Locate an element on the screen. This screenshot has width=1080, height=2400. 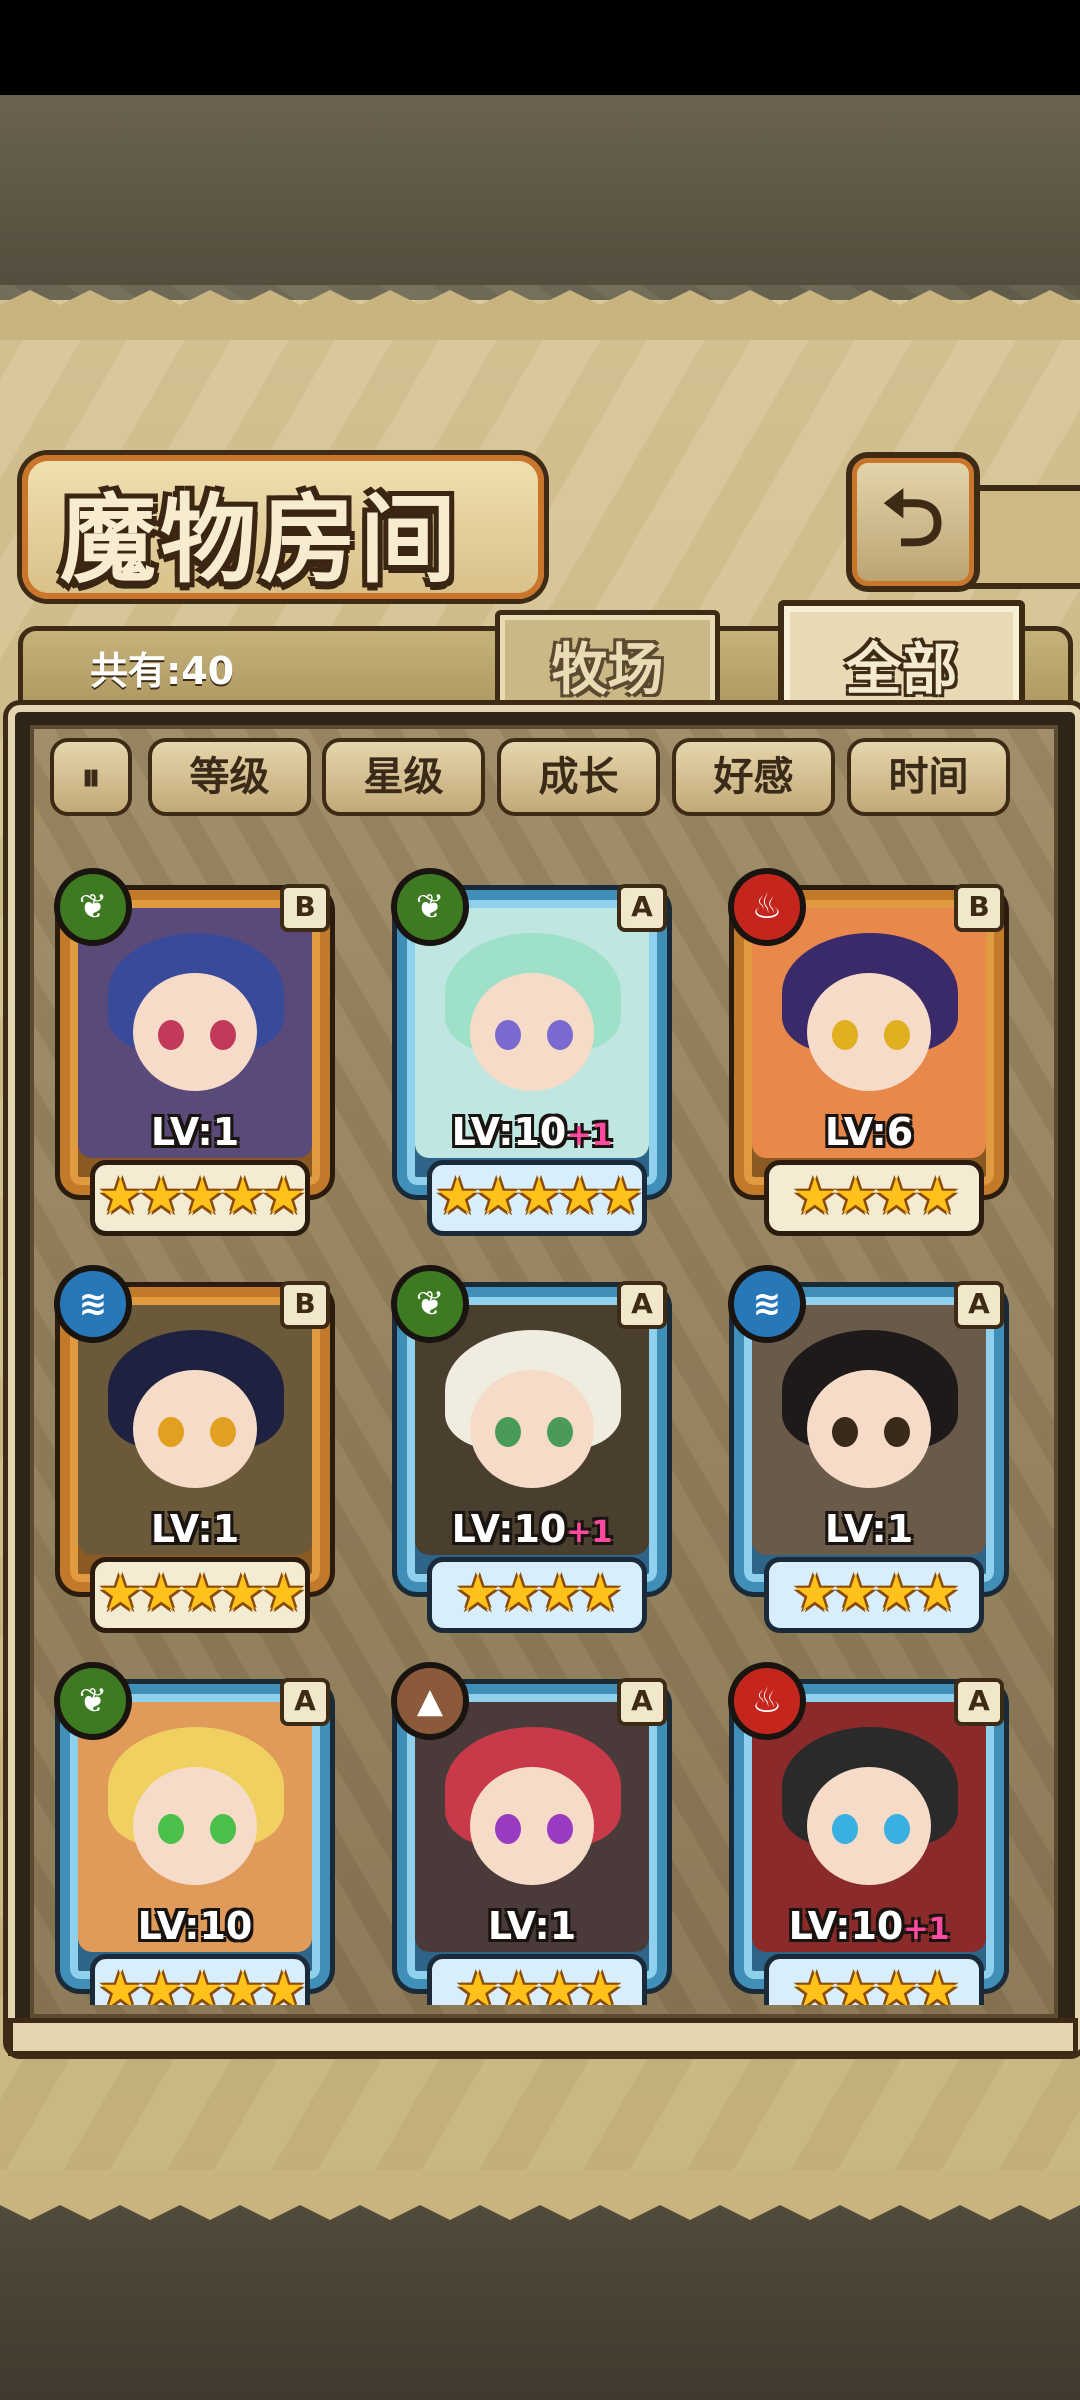
top-zigzag-edge is located at coordinates (540, 315).